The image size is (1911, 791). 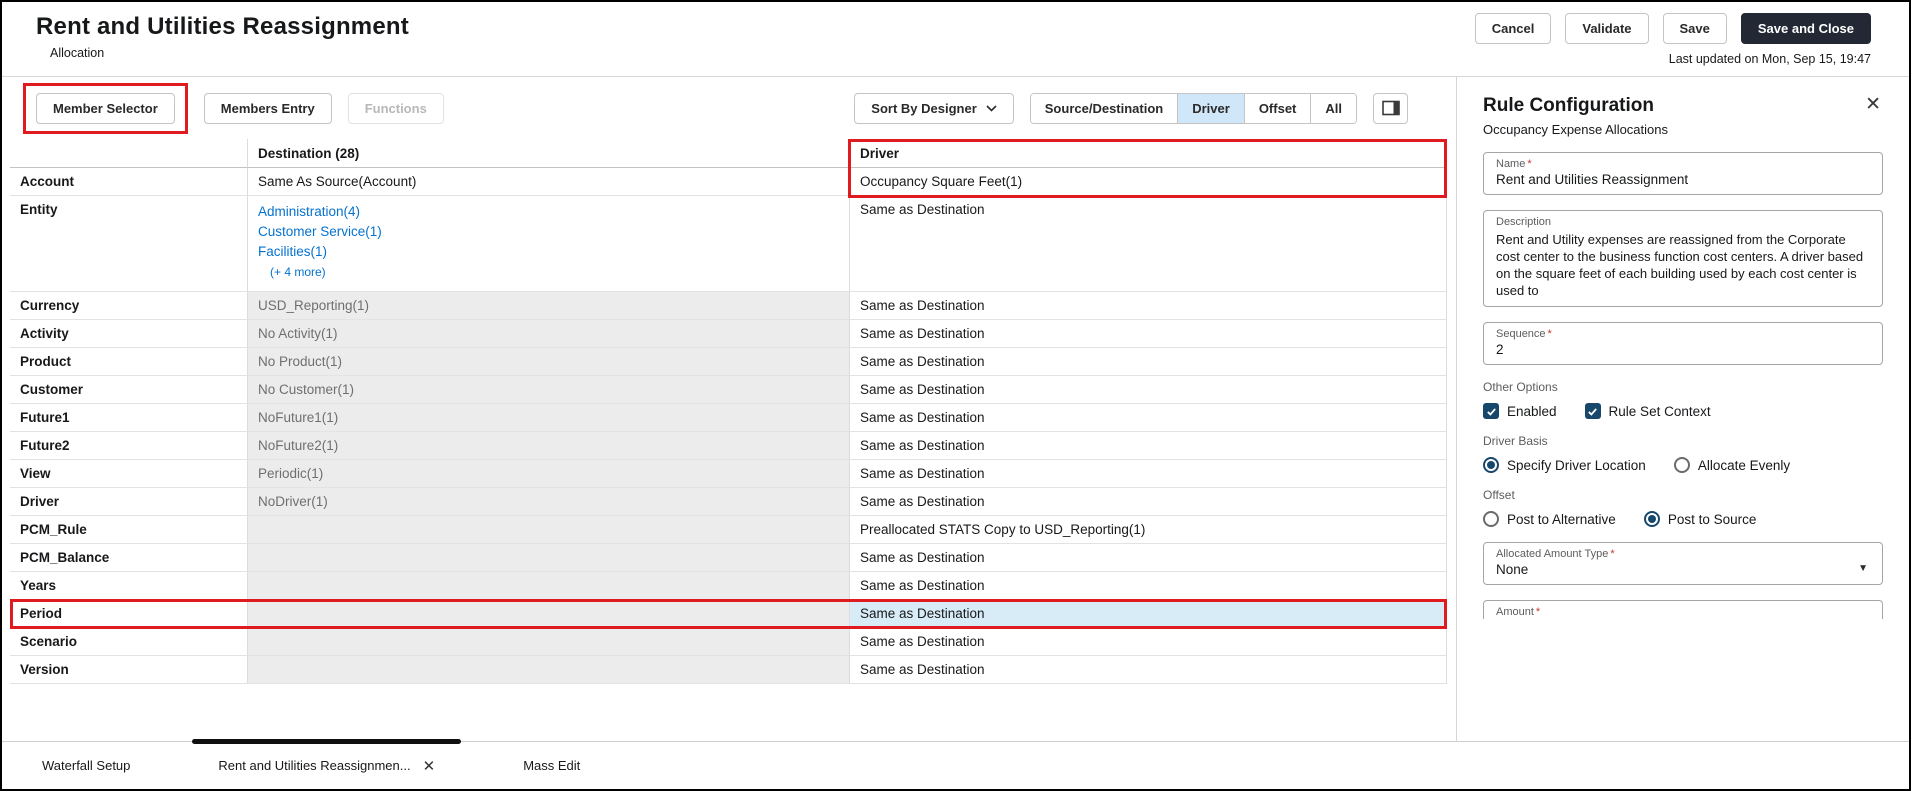 I want to click on segment-offset: Offset, so click(x=1277, y=108).